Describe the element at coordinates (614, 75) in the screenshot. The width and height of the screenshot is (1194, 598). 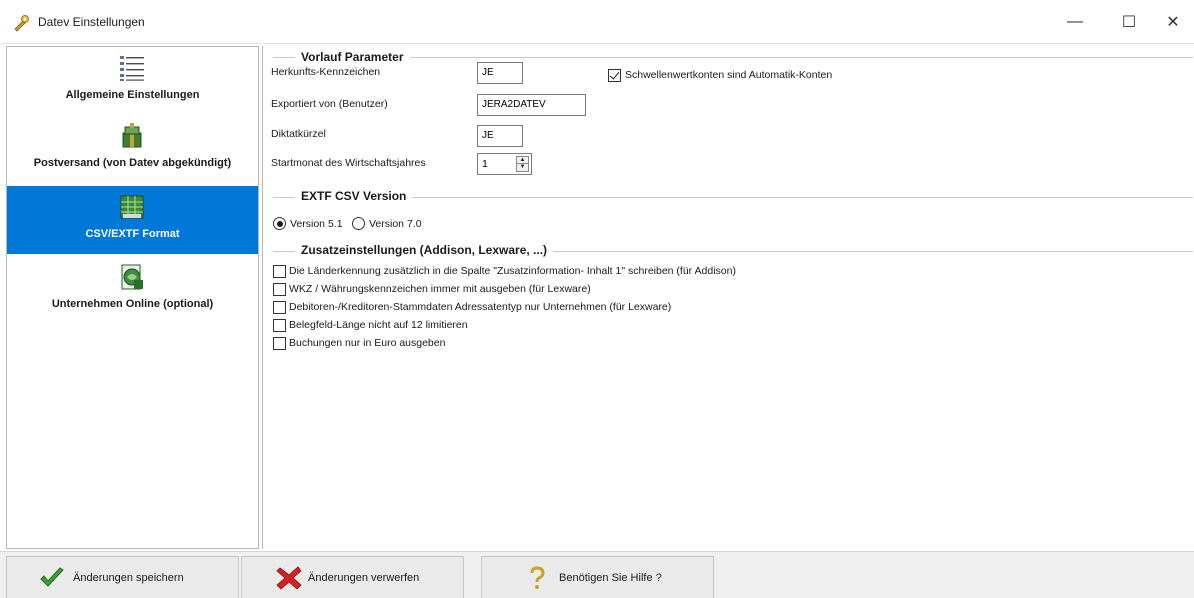
I see `schwellen-checkbox` at that location.